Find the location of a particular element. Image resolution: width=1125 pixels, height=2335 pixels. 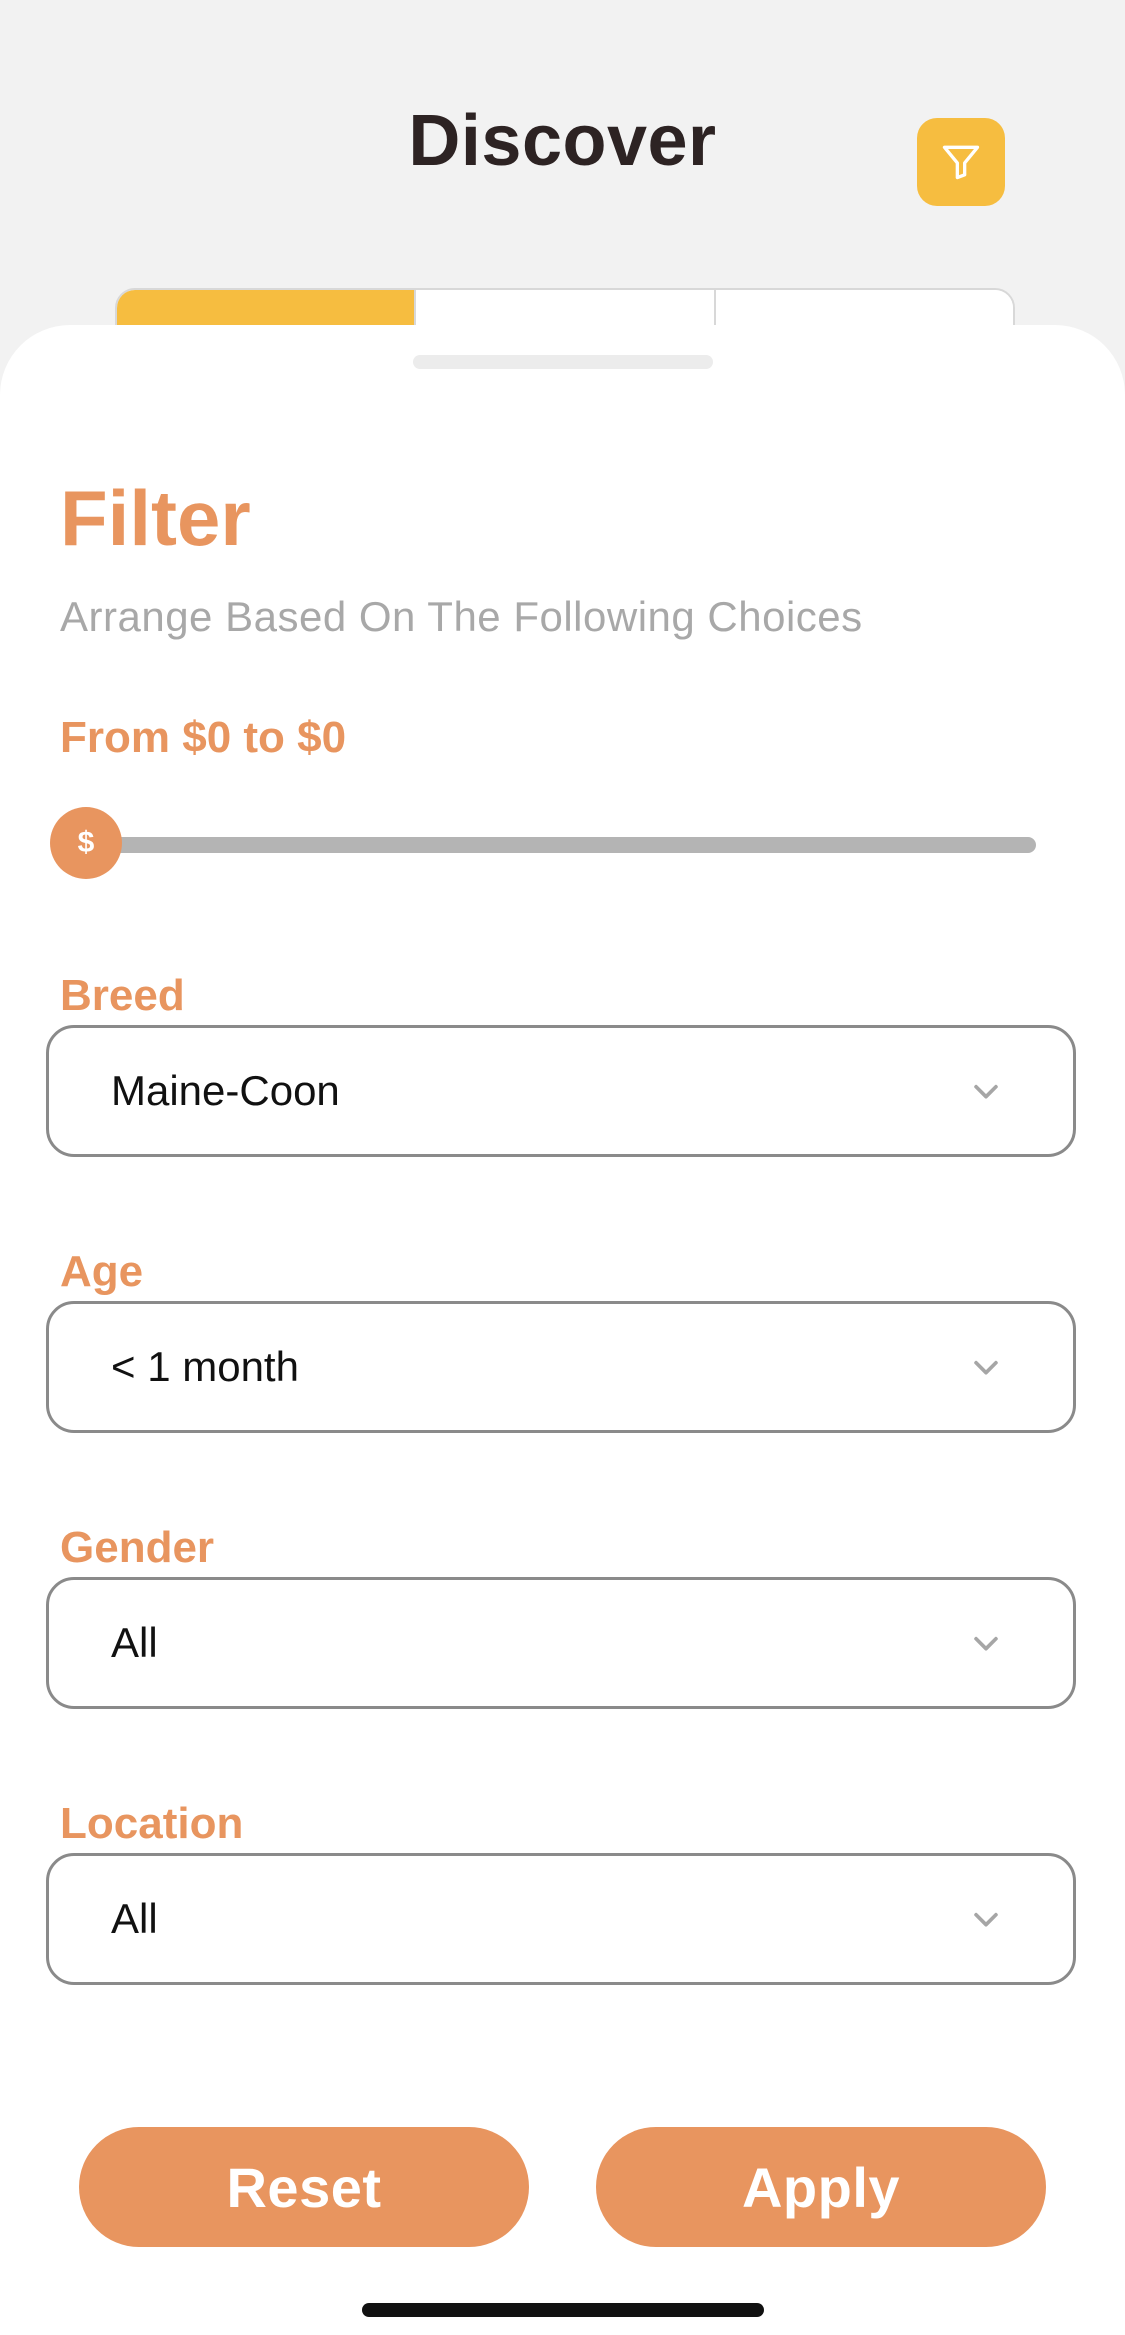

filter-button is located at coordinates (961, 162).